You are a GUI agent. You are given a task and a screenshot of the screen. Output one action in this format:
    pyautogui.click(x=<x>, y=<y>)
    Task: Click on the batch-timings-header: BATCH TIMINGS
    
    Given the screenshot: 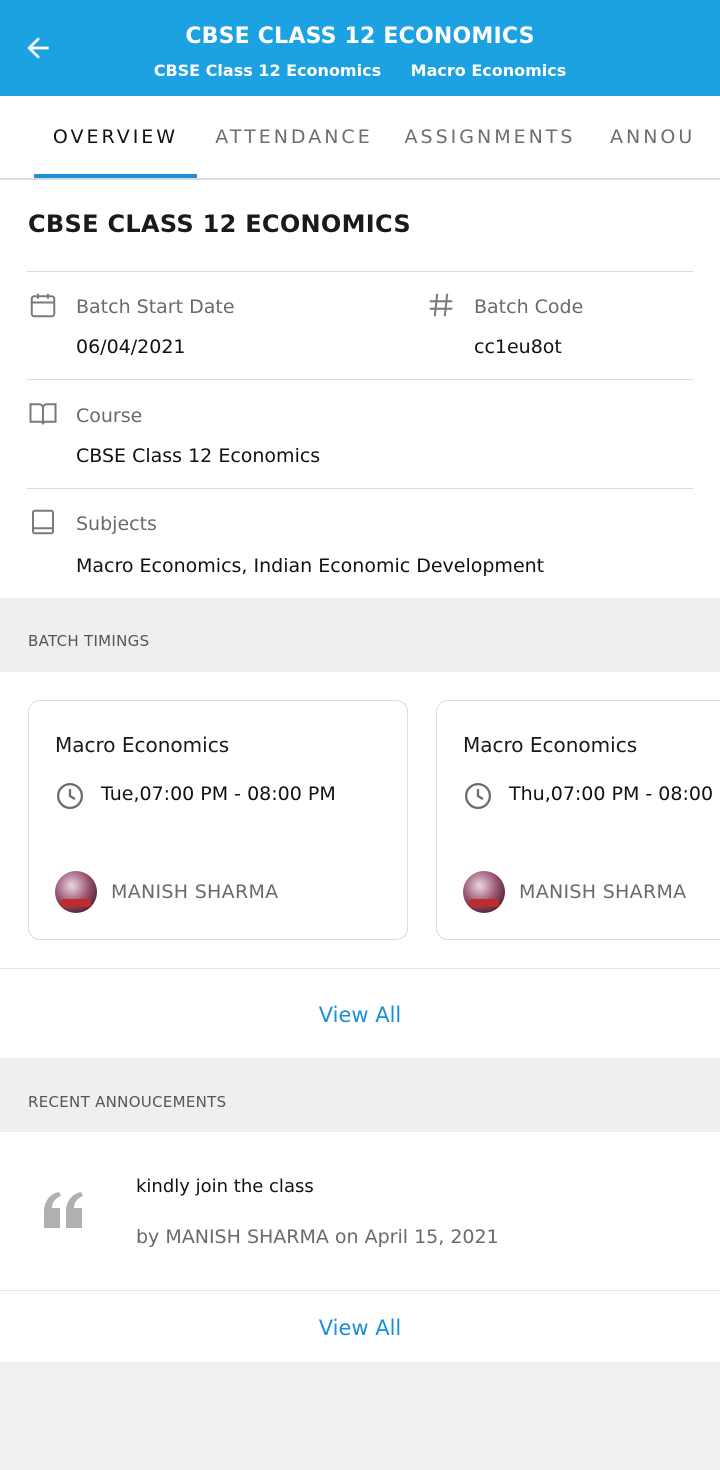 What is the action you would take?
    pyautogui.click(x=360, y=635)
    